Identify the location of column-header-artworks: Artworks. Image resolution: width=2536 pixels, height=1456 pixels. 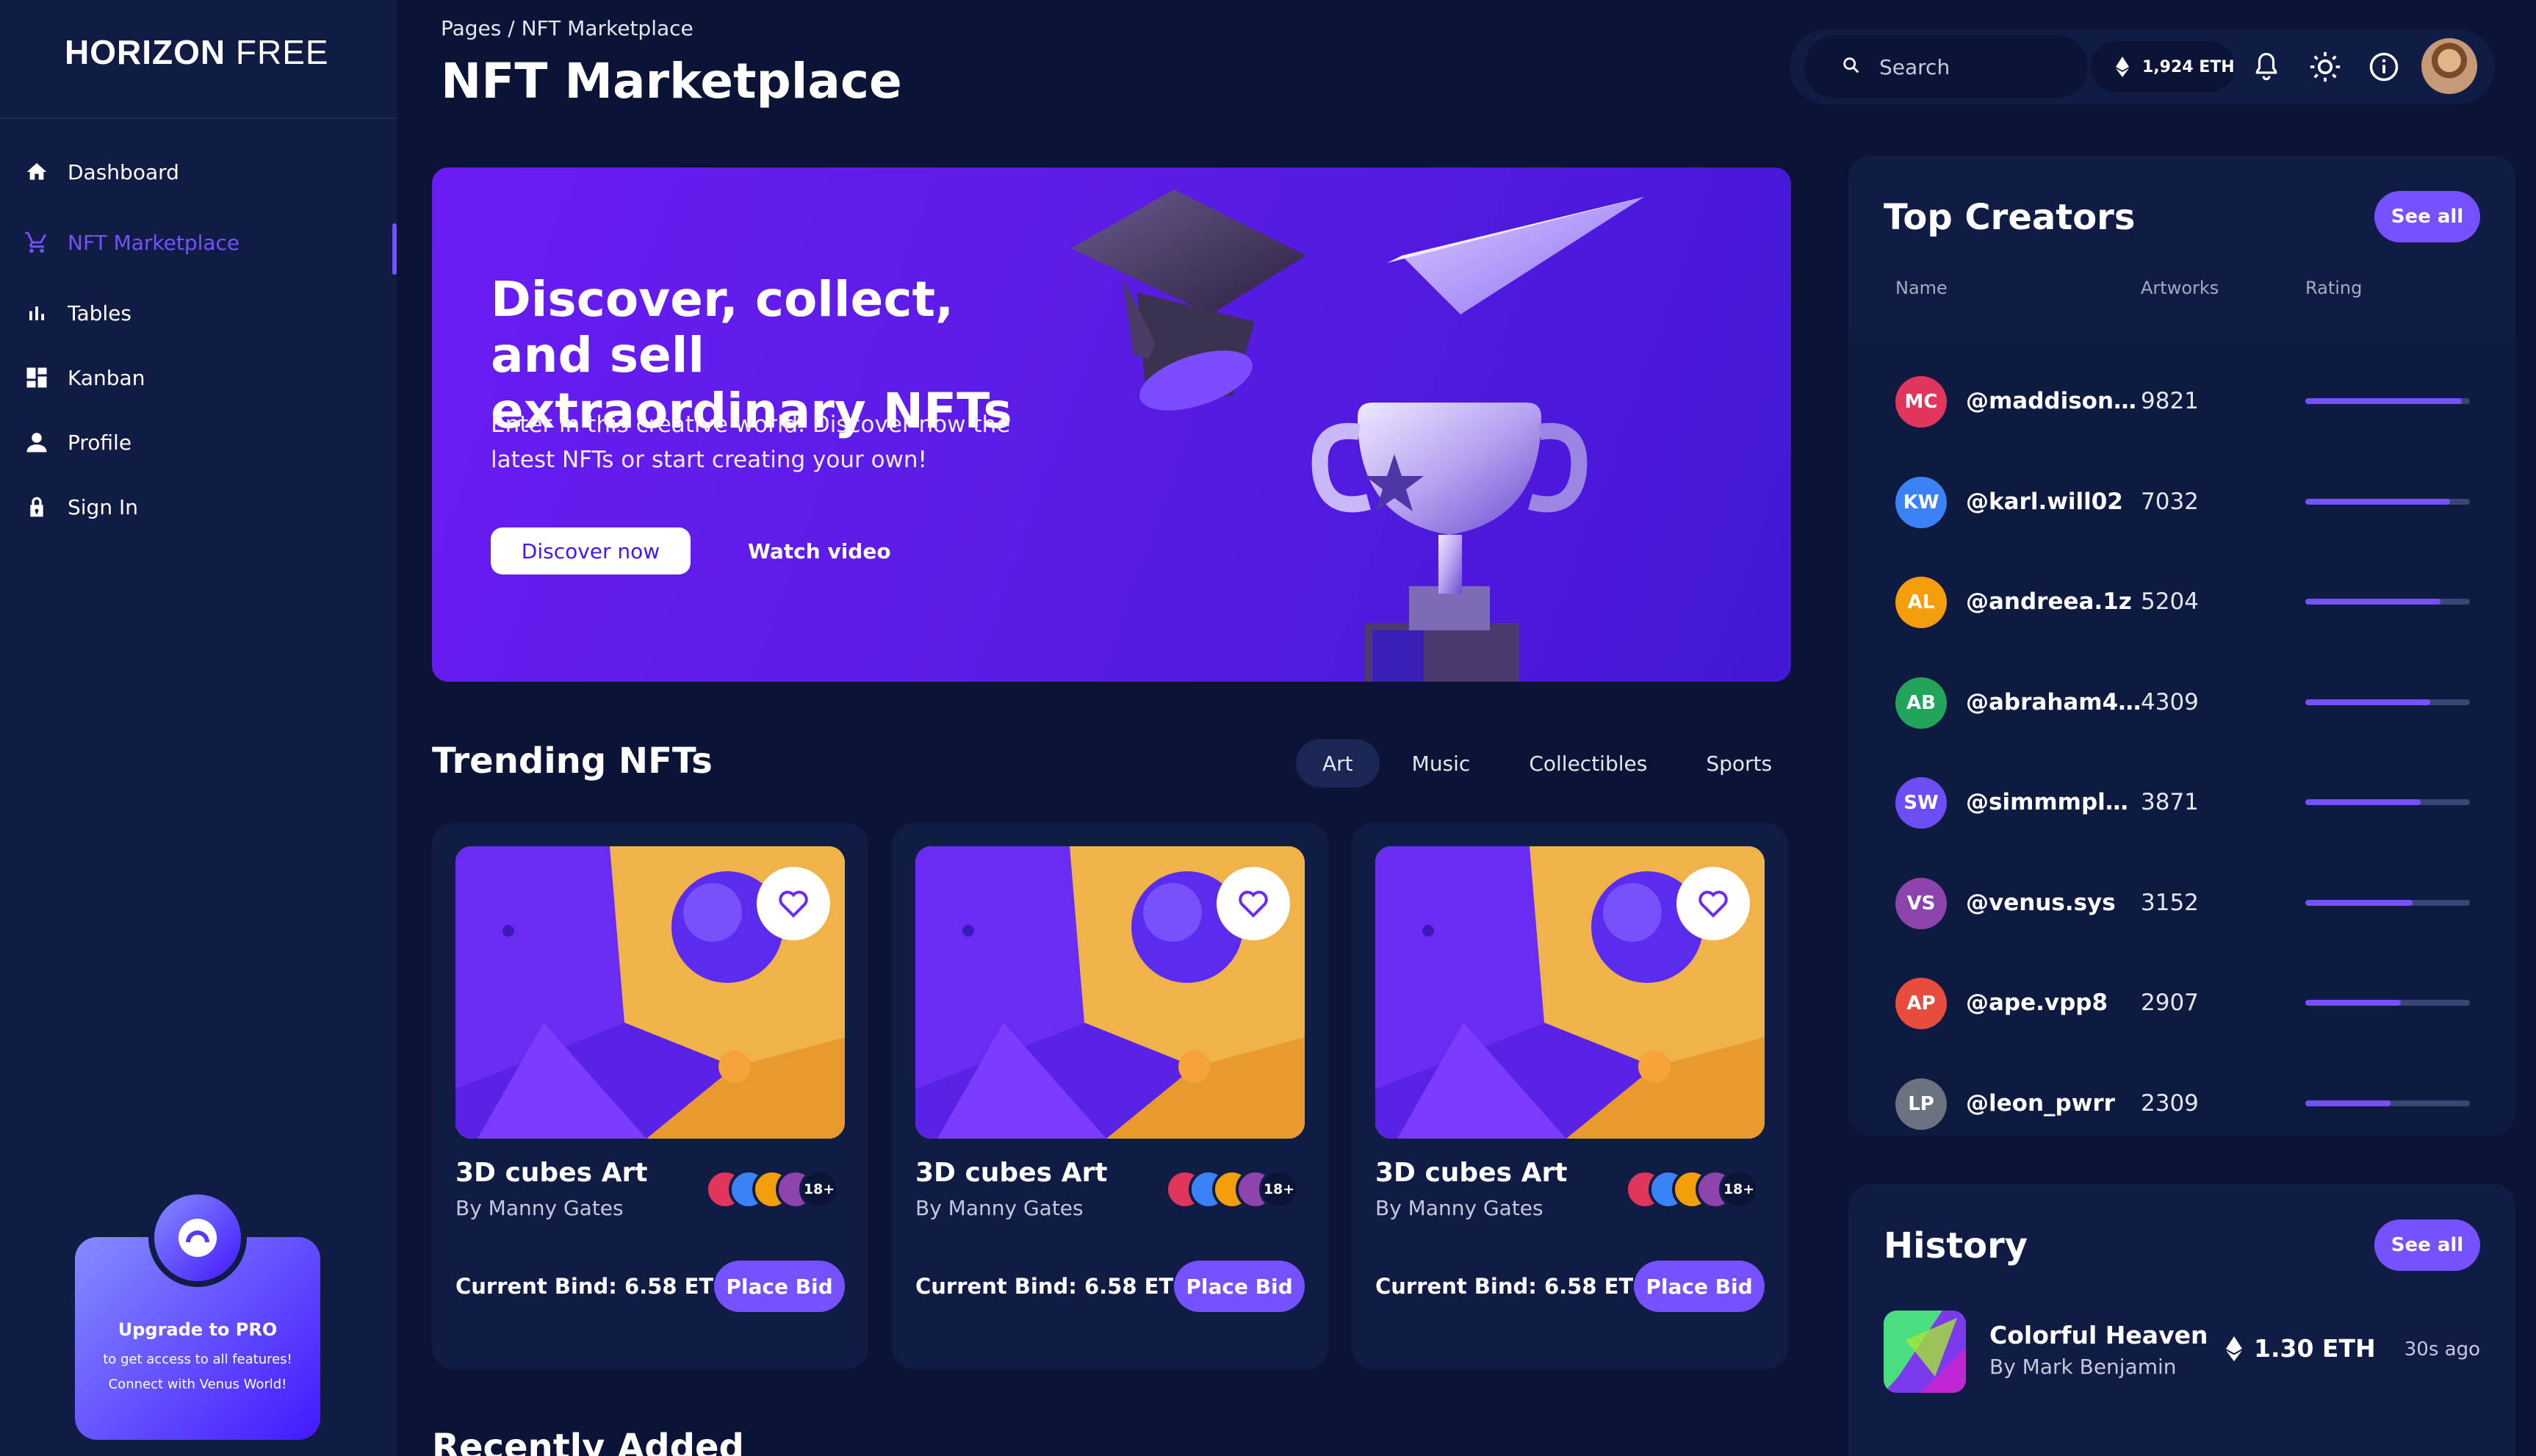
(2180, 288).